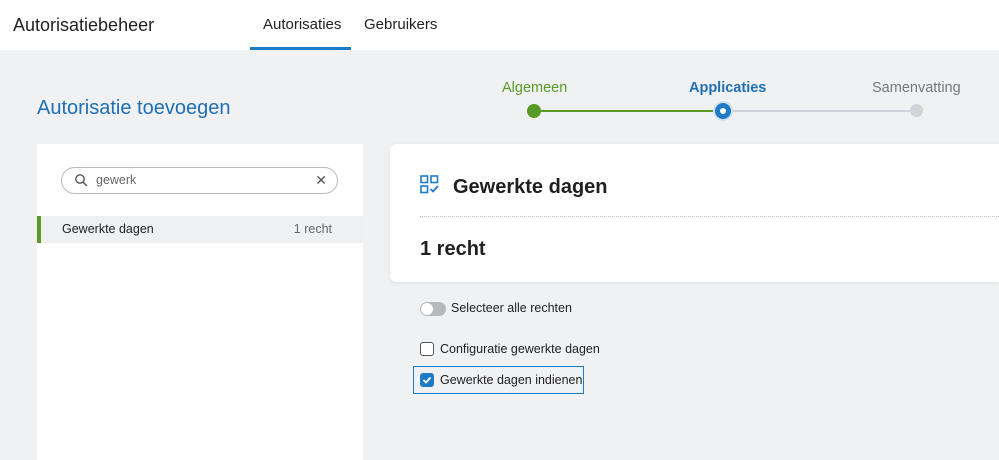 This screenshot has height=460, width=999. What do you see at coordinates (81, 180) in the screenshot?
I see `search-icon` at bounding box center [81, 180].